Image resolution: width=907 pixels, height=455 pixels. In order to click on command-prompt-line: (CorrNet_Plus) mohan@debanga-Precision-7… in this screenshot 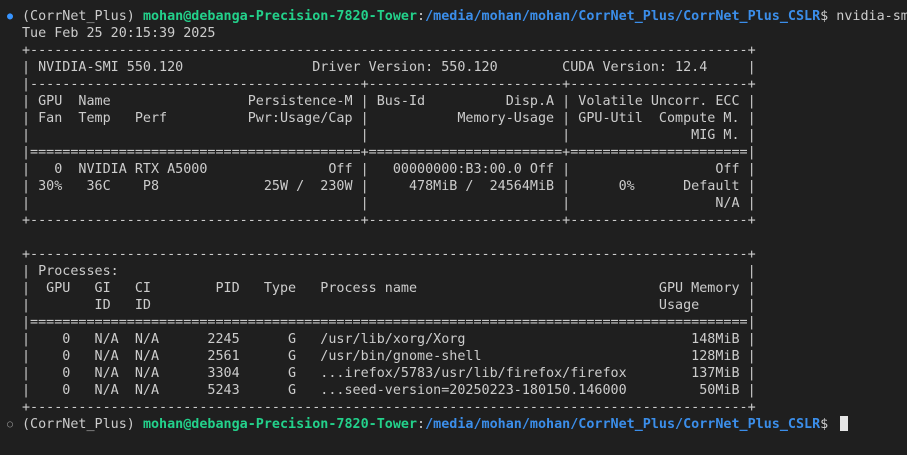, I will do `click(464, 16)`.